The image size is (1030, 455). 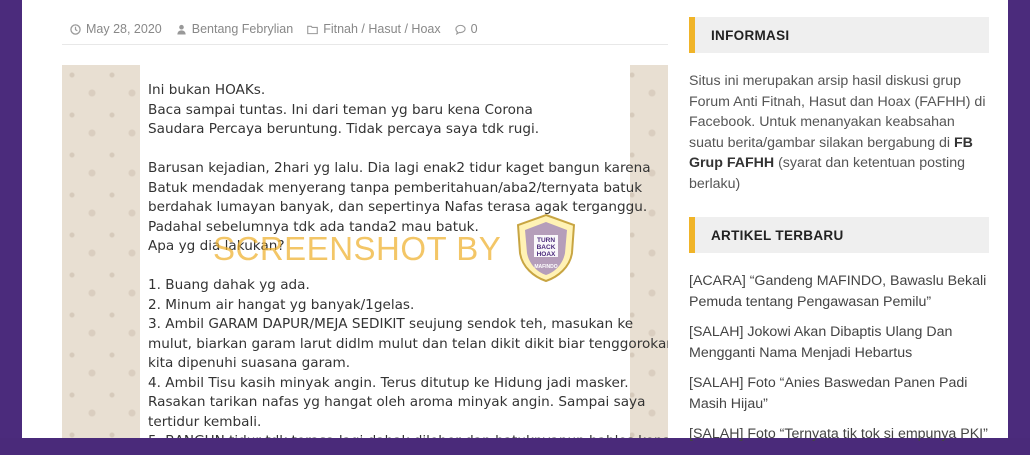 What do you see at coordinates (839, 35) in the screenshot?
I see `info-widget-heading: INFORMASI` at bounding box center [839, 35].